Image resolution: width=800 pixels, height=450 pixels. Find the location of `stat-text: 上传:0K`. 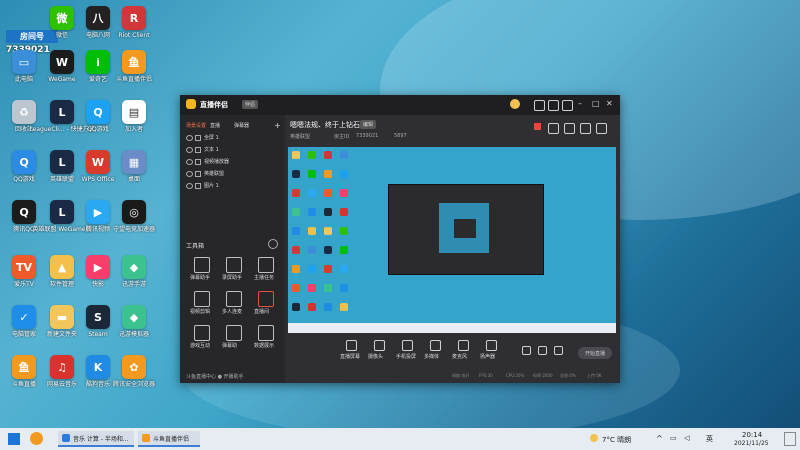

stat-text: 上传:0K is located at coordinates (594, 375).